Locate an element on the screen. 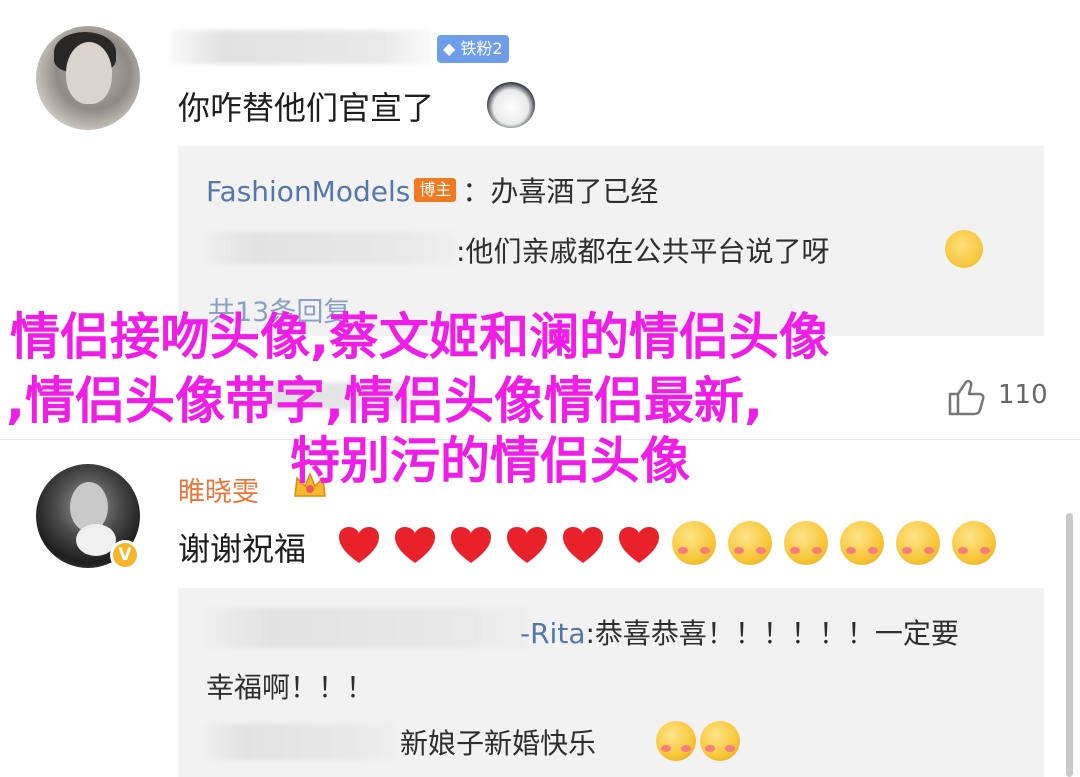 Image resolution: width=1080 pixels, height=777 pixels. reply-2: 新娘子新婚快乐 is located at coordinates (498, 742).